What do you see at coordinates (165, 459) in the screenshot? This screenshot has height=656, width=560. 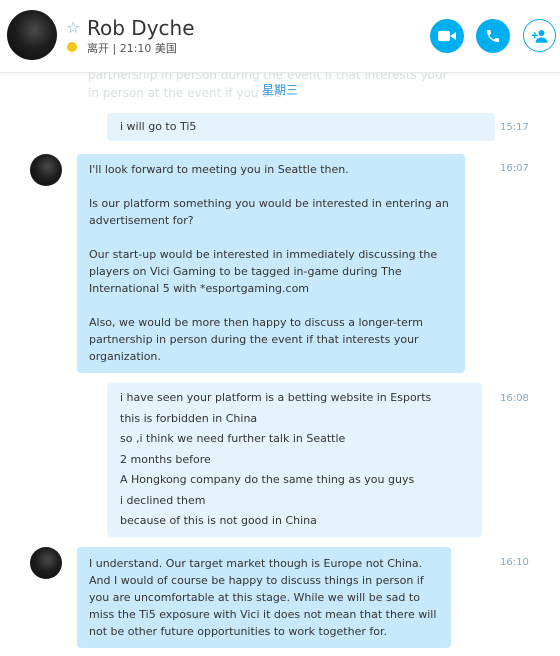 I see `message-line: 2 months before` at bounding box center [165, 459].